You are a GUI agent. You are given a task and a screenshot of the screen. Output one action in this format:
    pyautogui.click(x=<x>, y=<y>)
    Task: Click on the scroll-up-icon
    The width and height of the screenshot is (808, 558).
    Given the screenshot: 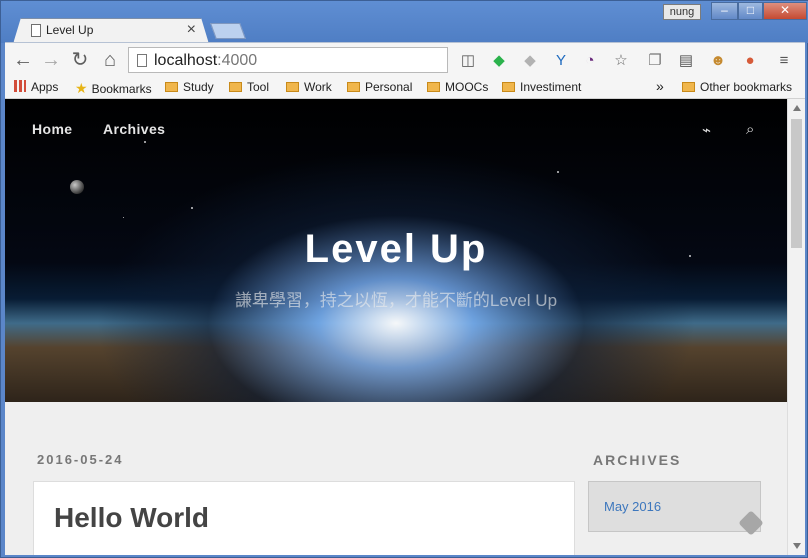 What is the action you would take?
    pyautogui.click(x=797, y=108)
    